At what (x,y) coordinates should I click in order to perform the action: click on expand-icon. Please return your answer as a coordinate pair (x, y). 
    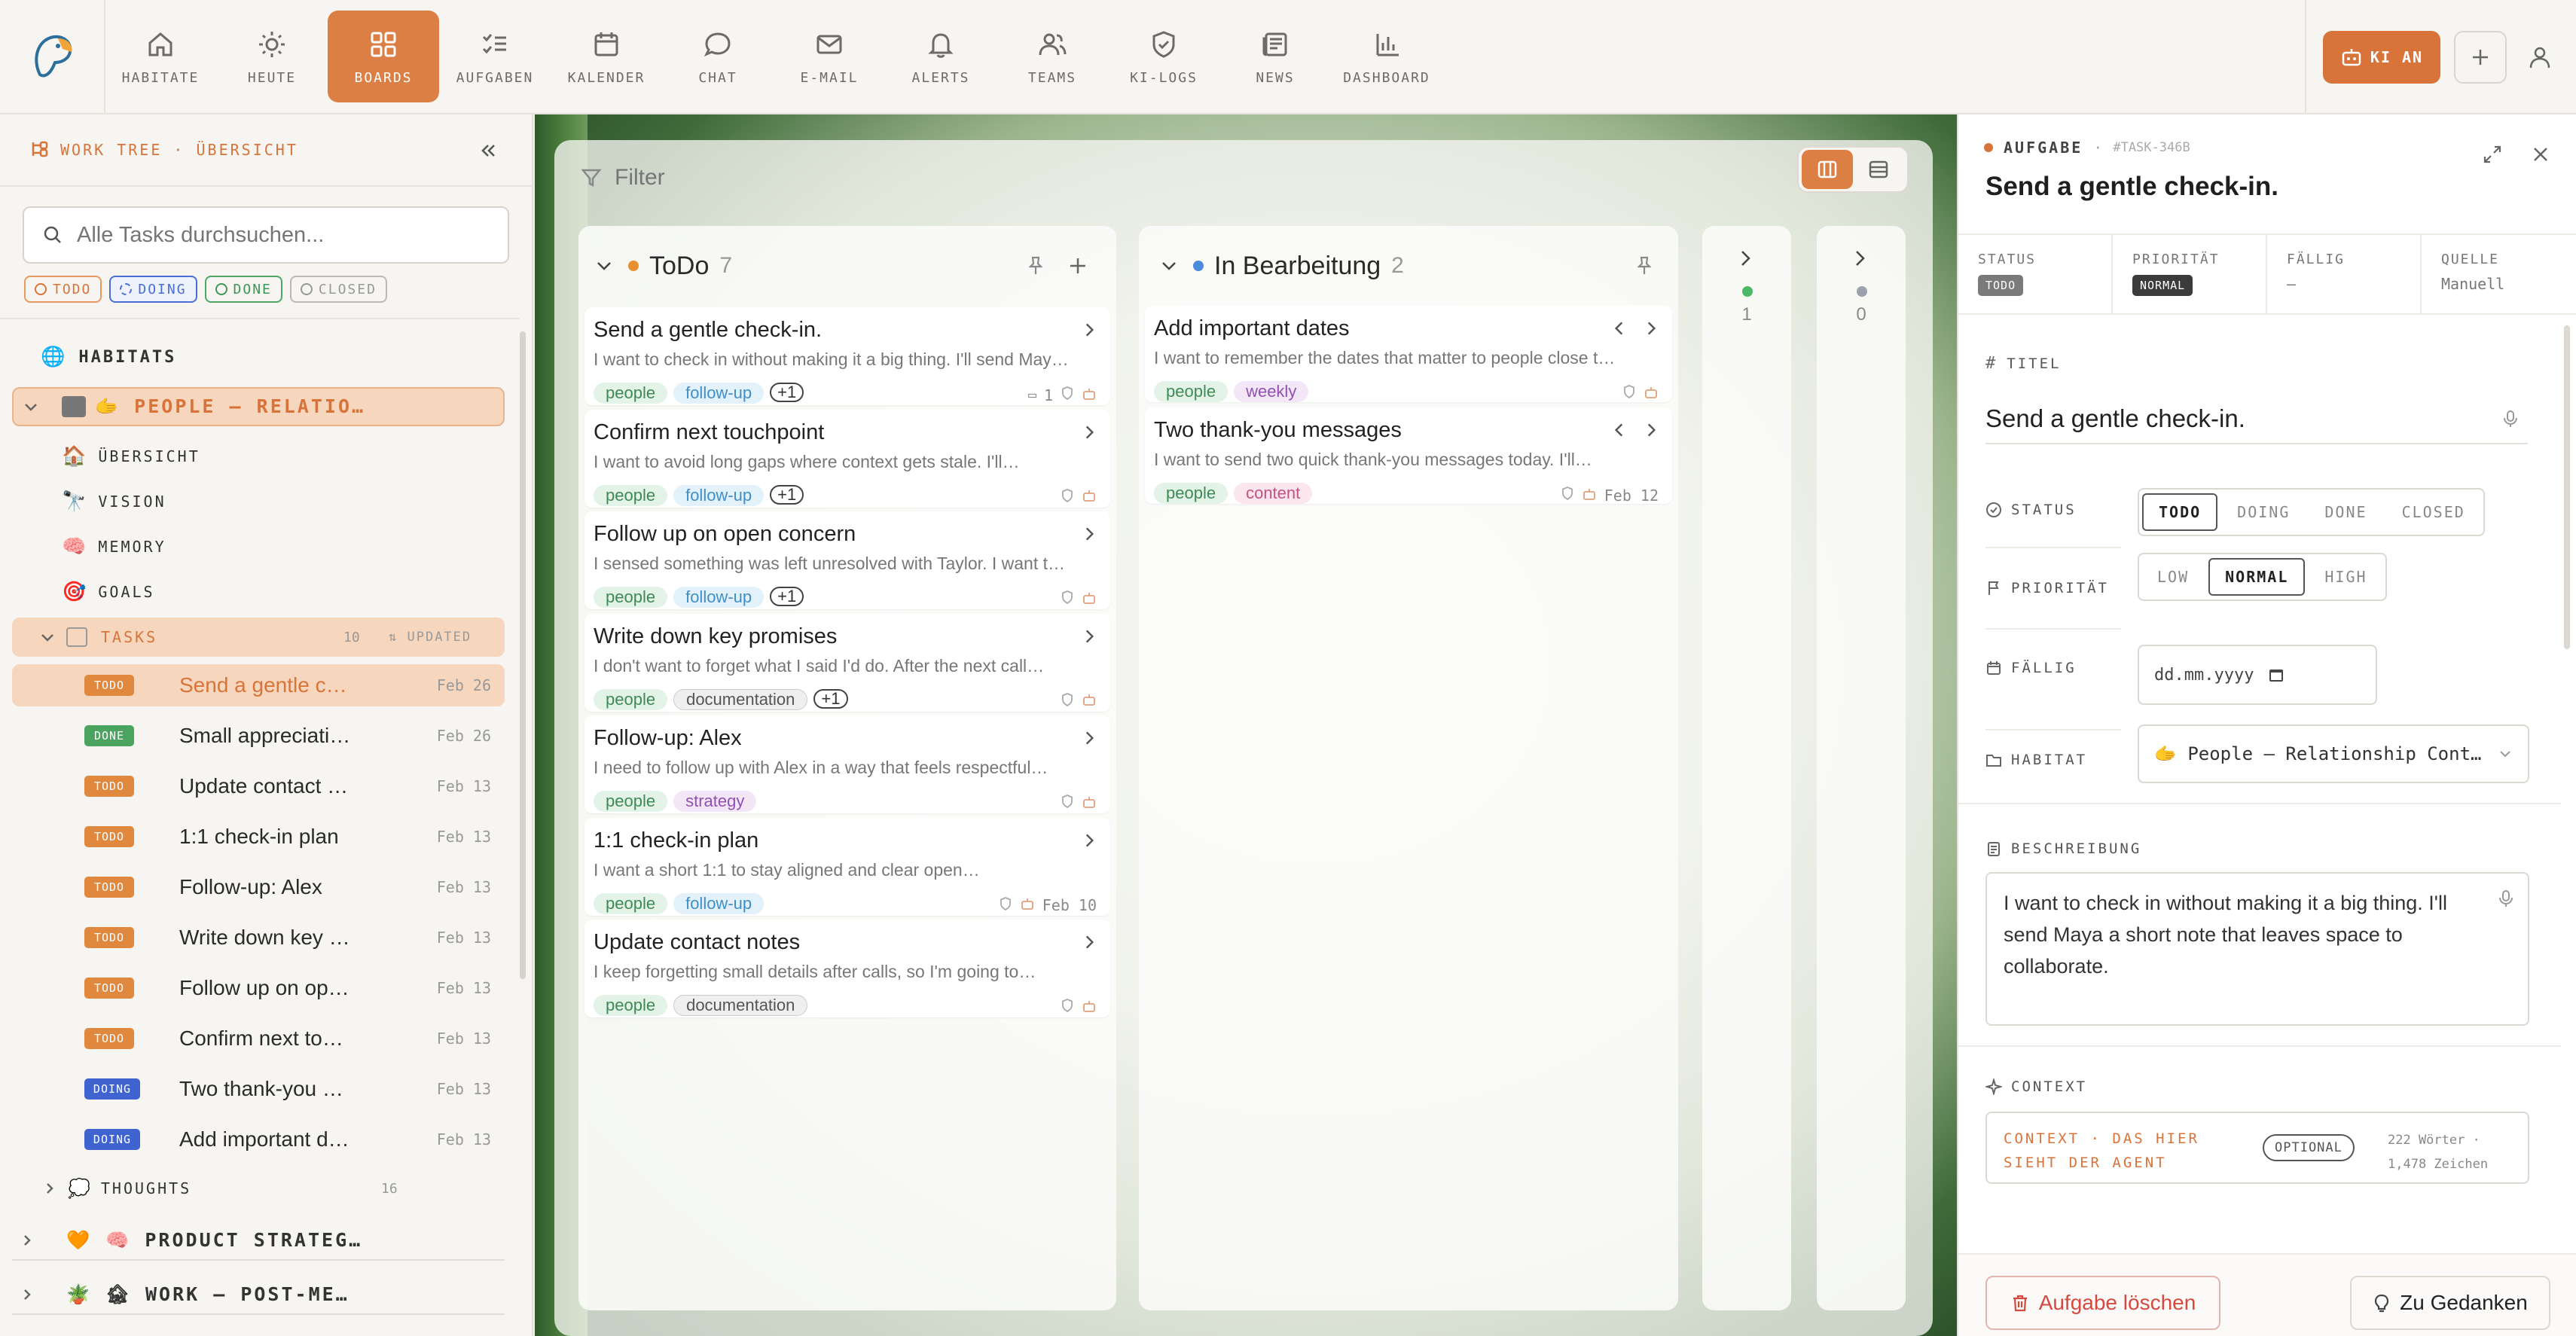
    Looking at the image, I should click on (2493, 155).